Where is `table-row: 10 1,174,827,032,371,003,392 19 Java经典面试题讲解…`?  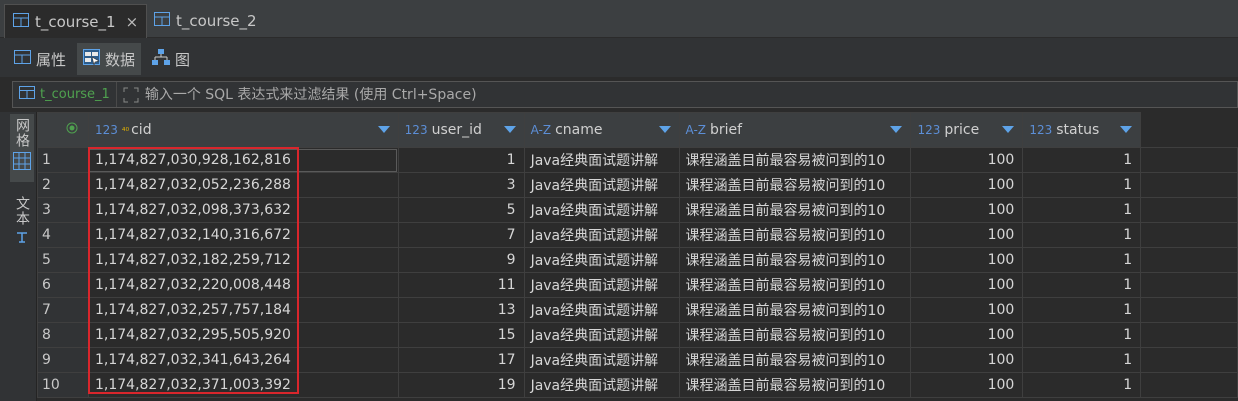
table-row: 10 1,174,827,032,371,003,392 19 Java经典面试题讲解… is located at coordinates (637, 385).